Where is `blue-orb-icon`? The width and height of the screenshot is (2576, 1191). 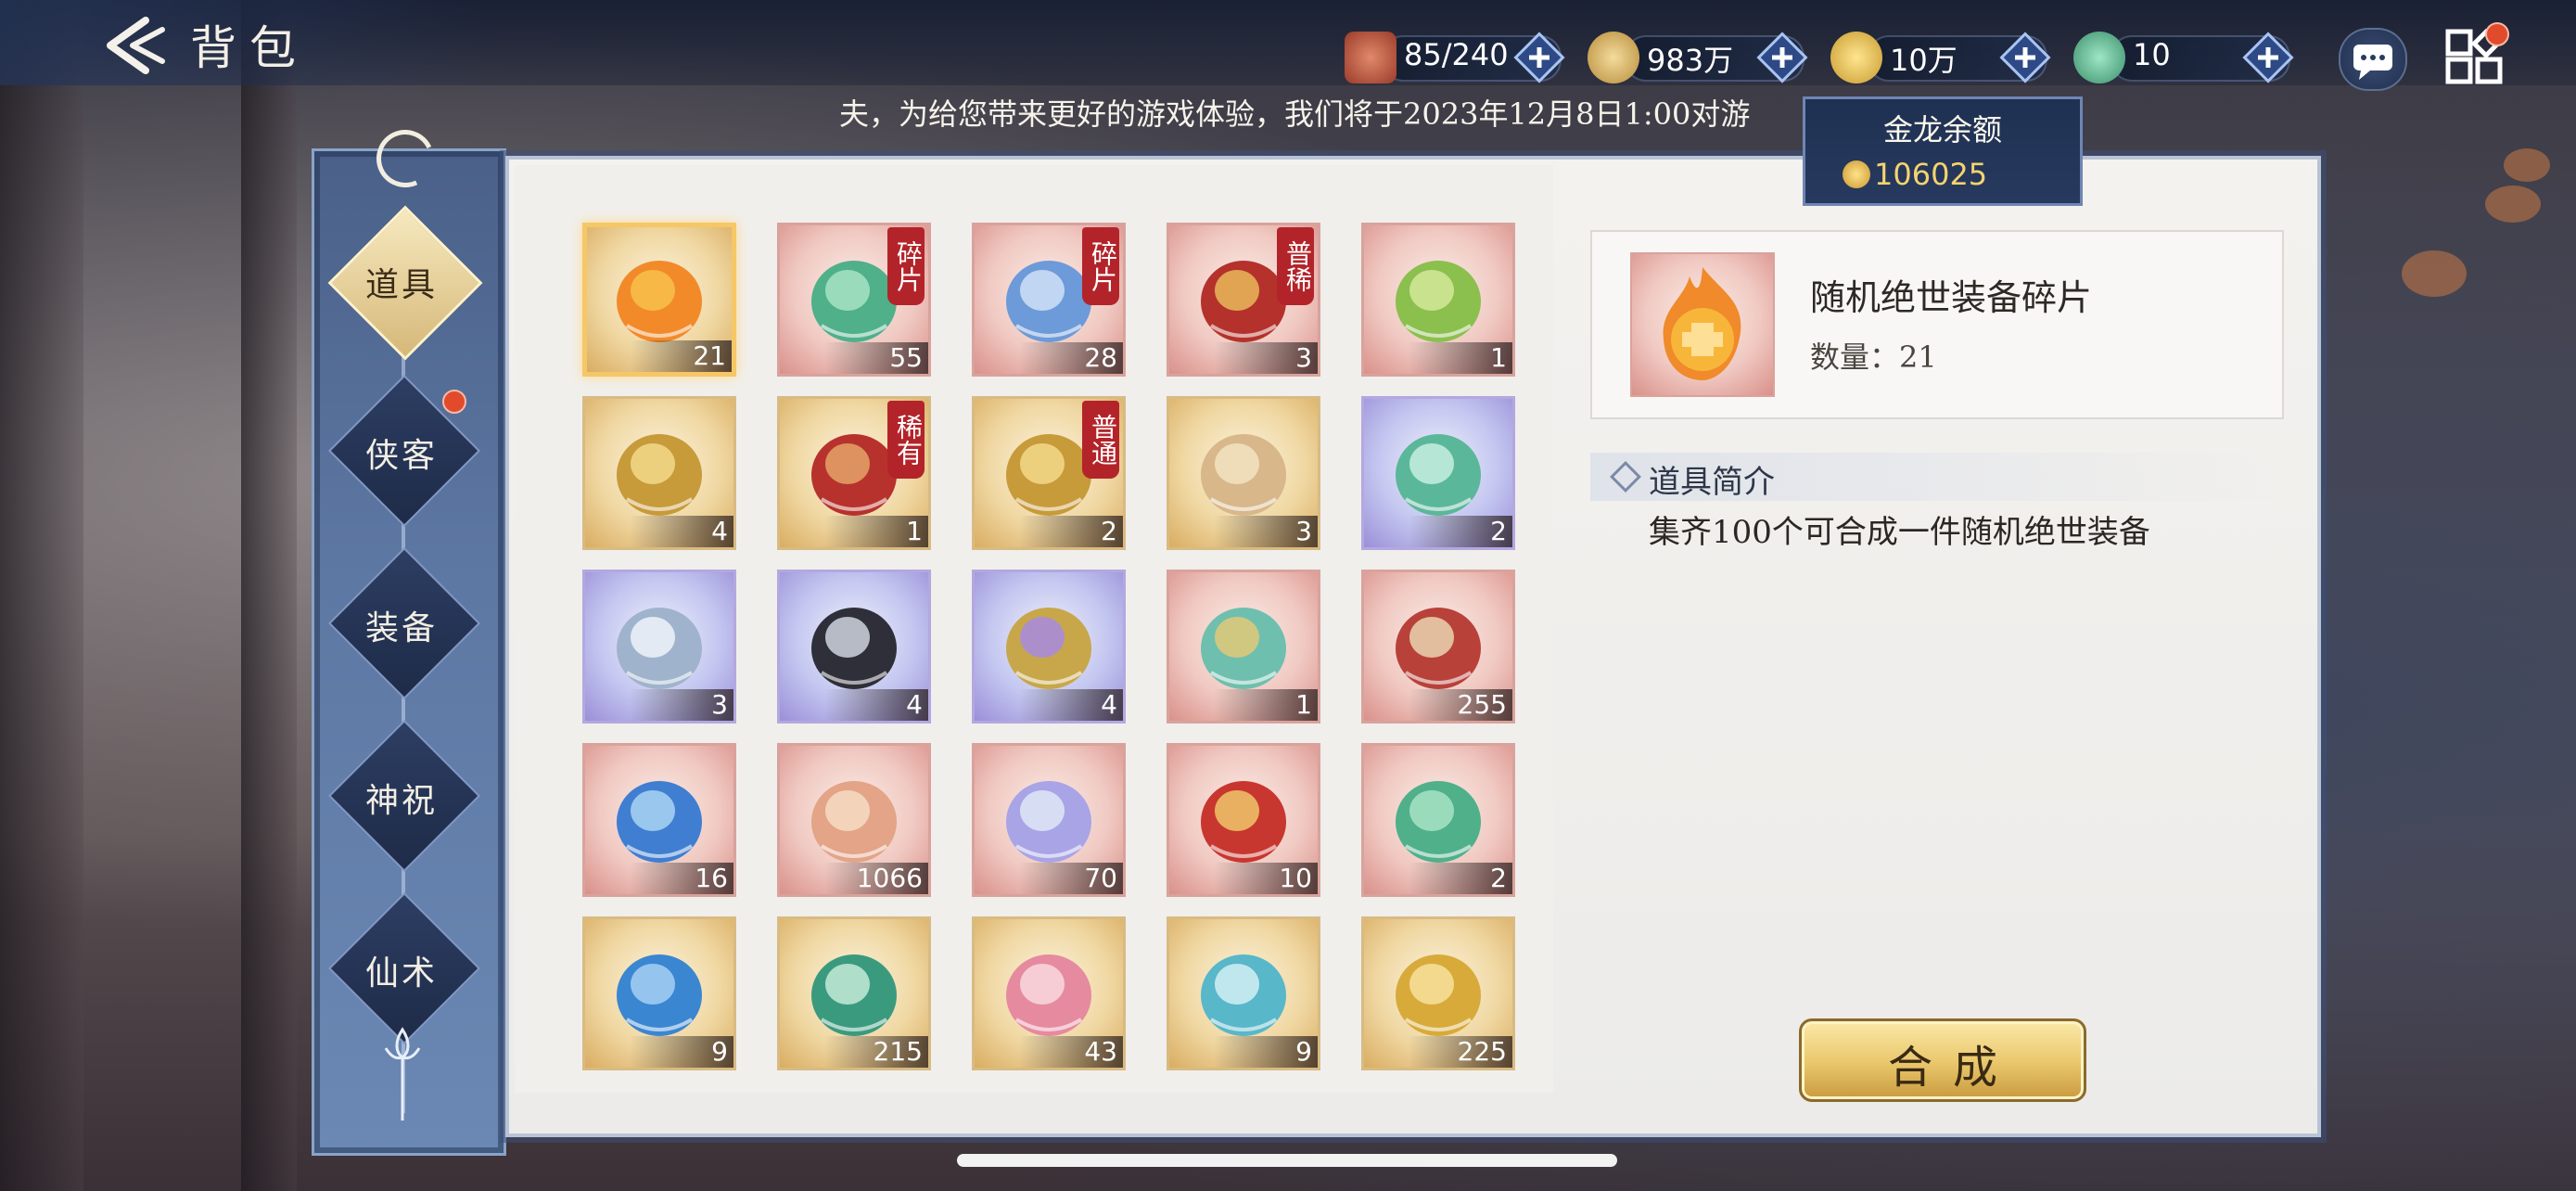 blue-orb-icon is located at coordinates (659, 821).